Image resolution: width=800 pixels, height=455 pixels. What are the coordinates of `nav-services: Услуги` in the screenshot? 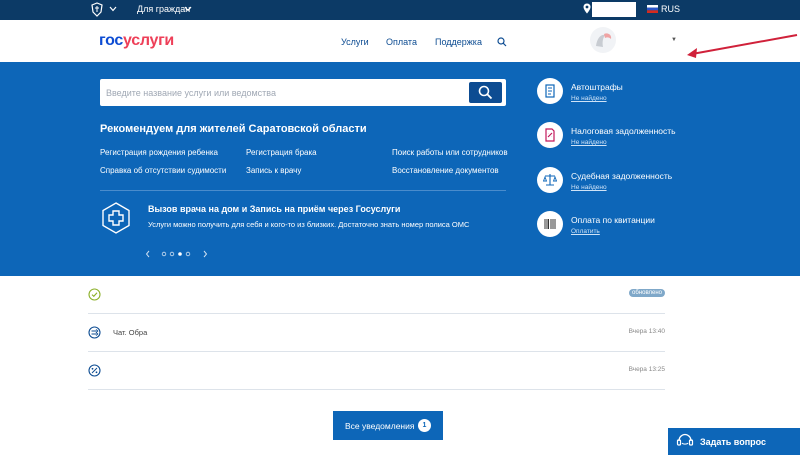 It's located at (355, 42).